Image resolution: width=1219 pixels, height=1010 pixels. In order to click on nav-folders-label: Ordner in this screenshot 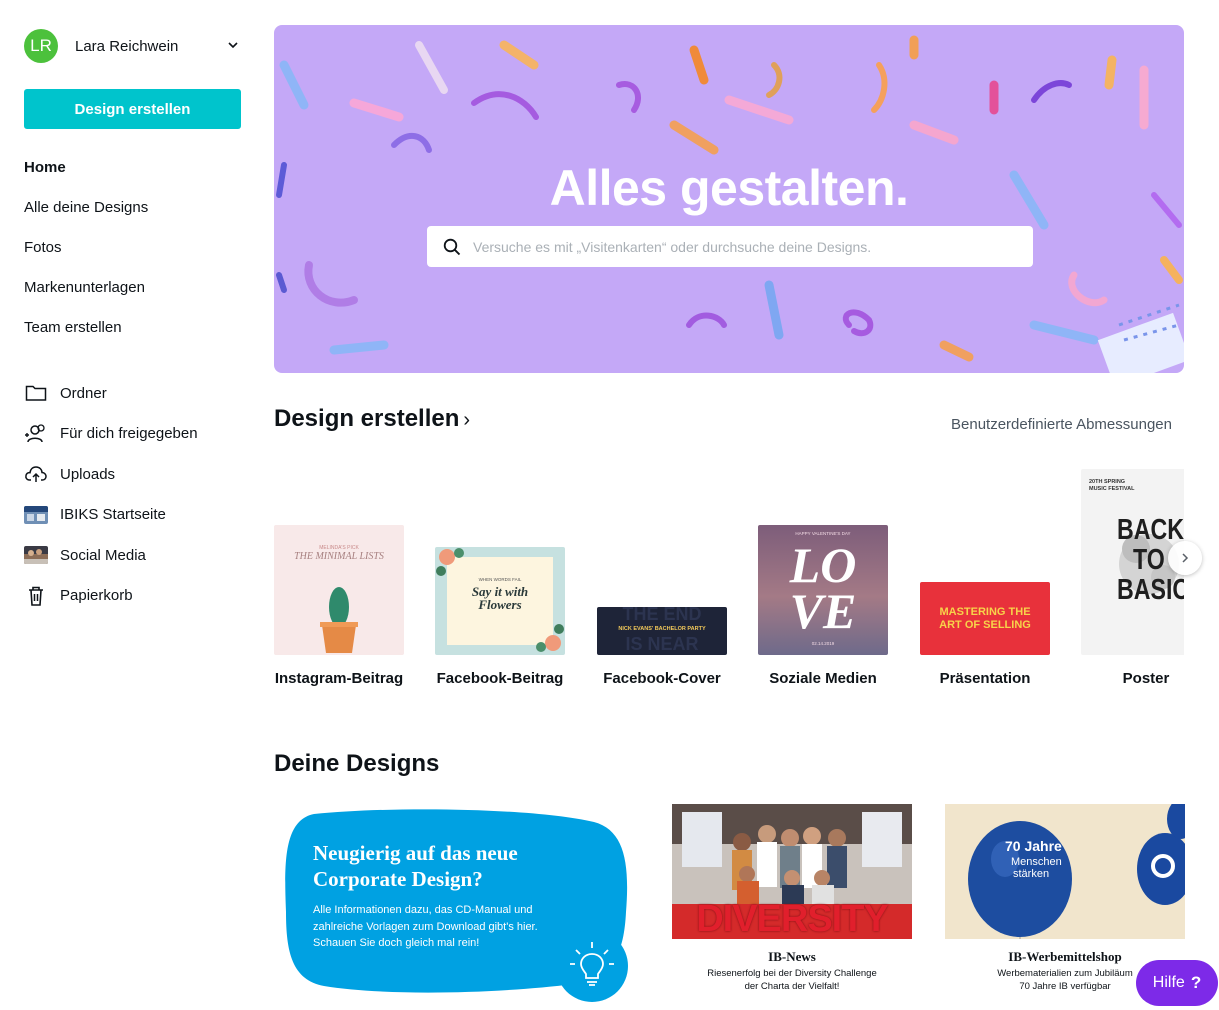, I will do `click(83, 393)`.